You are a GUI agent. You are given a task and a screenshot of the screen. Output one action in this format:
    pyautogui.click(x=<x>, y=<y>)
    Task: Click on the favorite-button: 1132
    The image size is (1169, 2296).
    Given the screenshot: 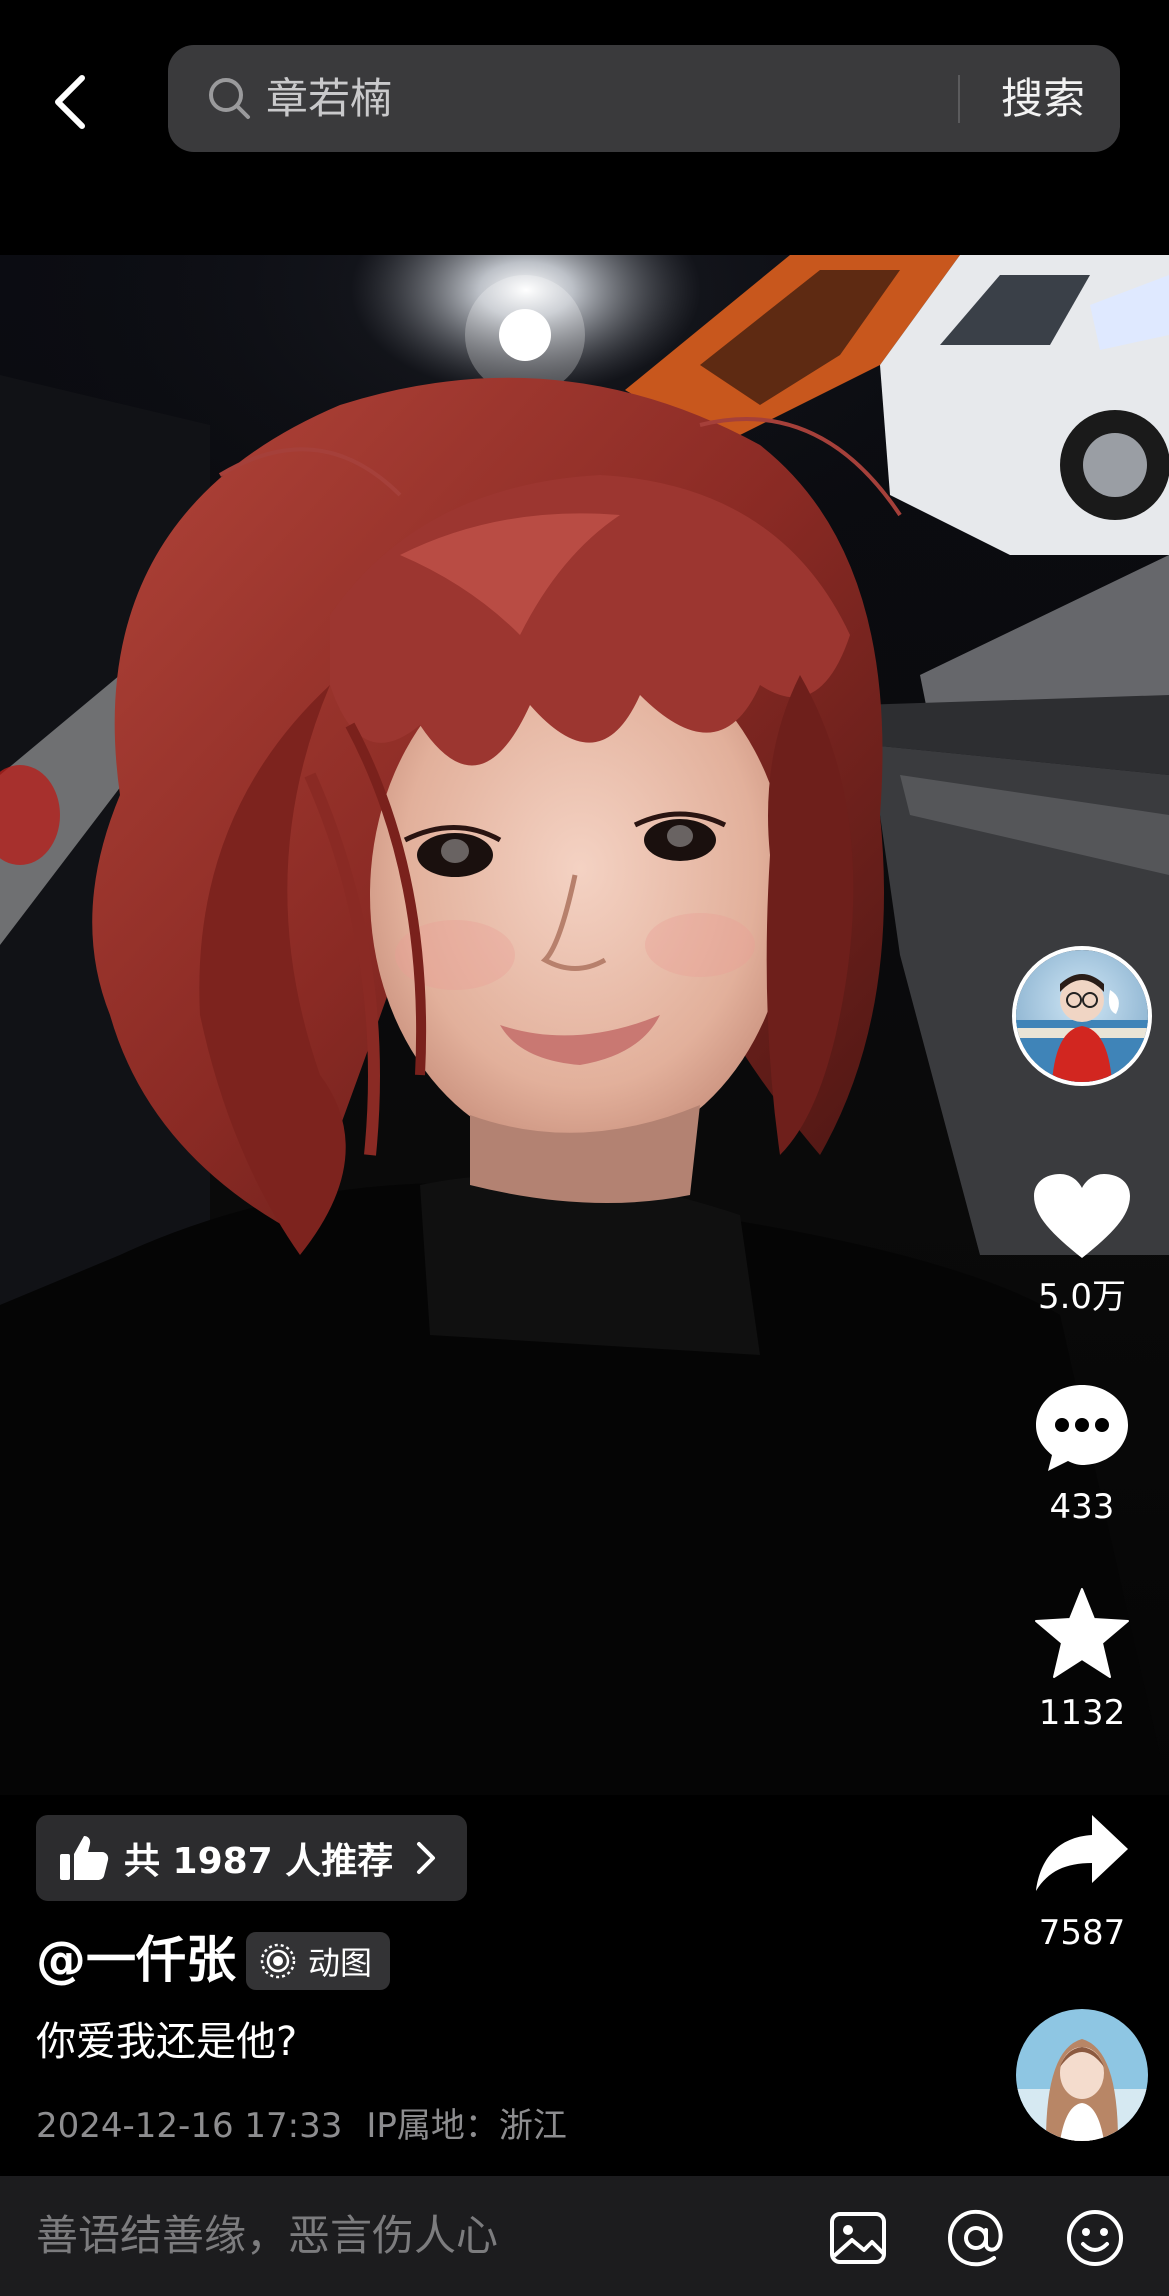 What is the action you would take?
    pyautogui.click(x=1082, y=1656)
    